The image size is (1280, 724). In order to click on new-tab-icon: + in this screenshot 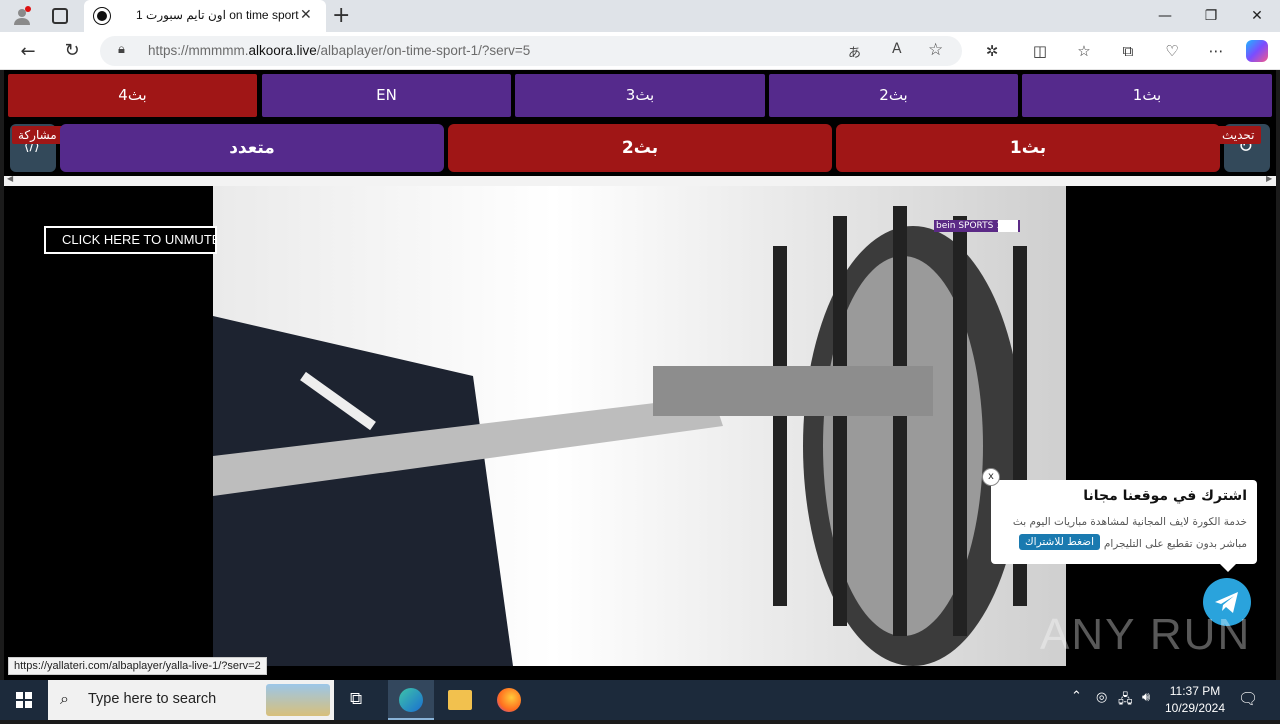, I will do `click(341, 15)`.